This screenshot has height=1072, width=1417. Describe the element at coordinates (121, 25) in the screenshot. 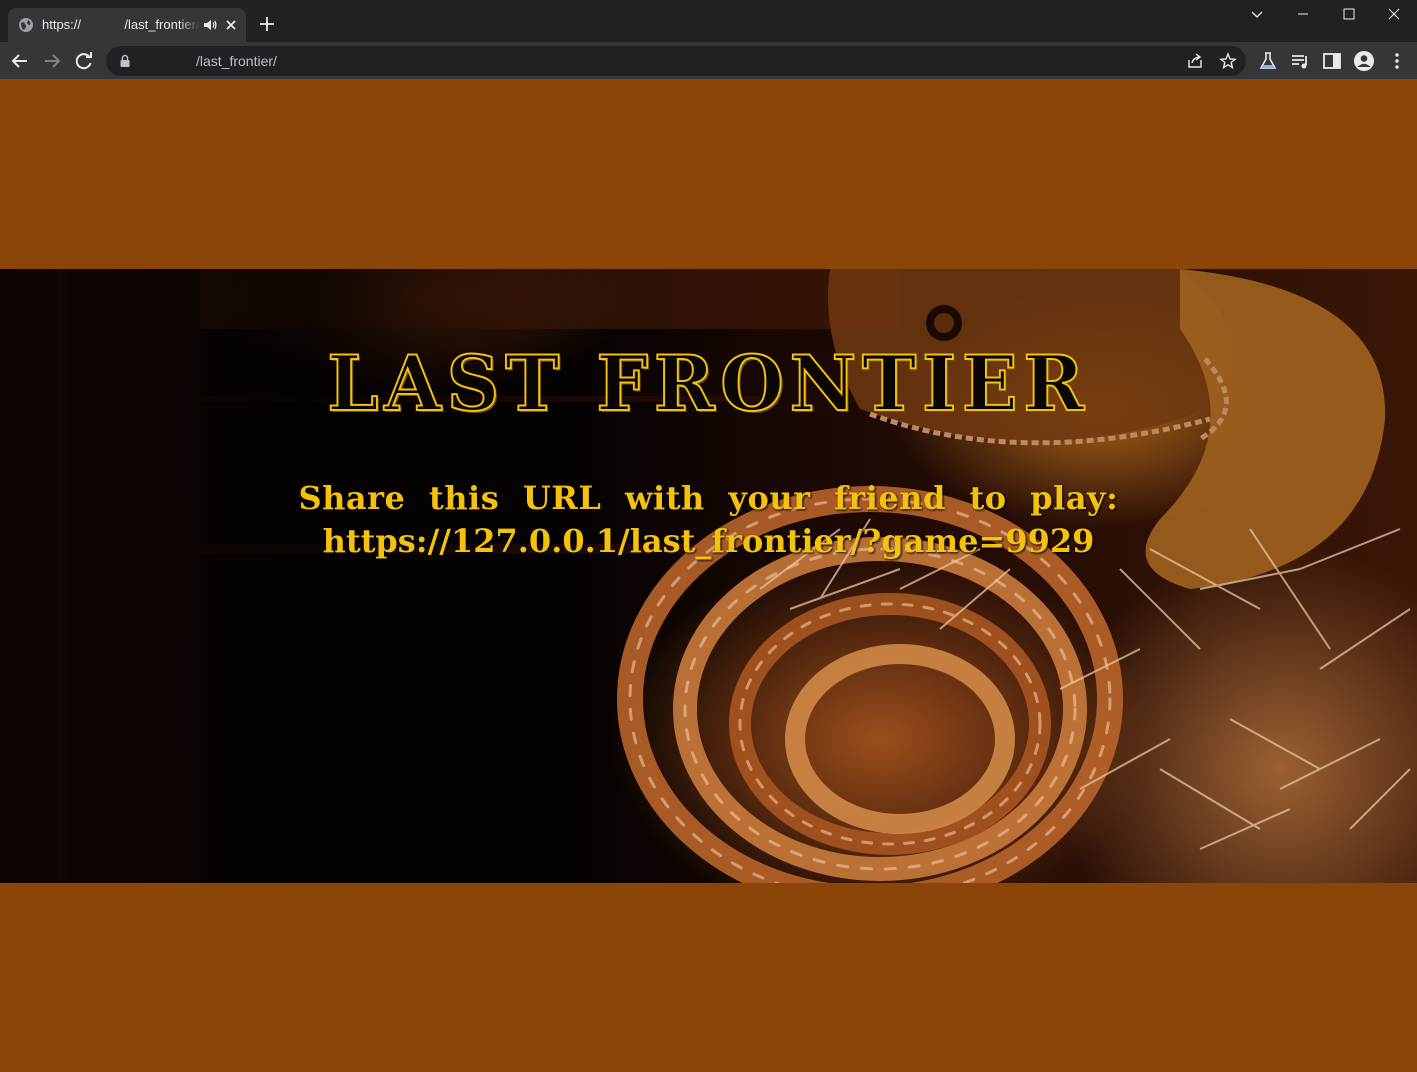

I see `tab-title: https:// /last_frontier/` at that location.